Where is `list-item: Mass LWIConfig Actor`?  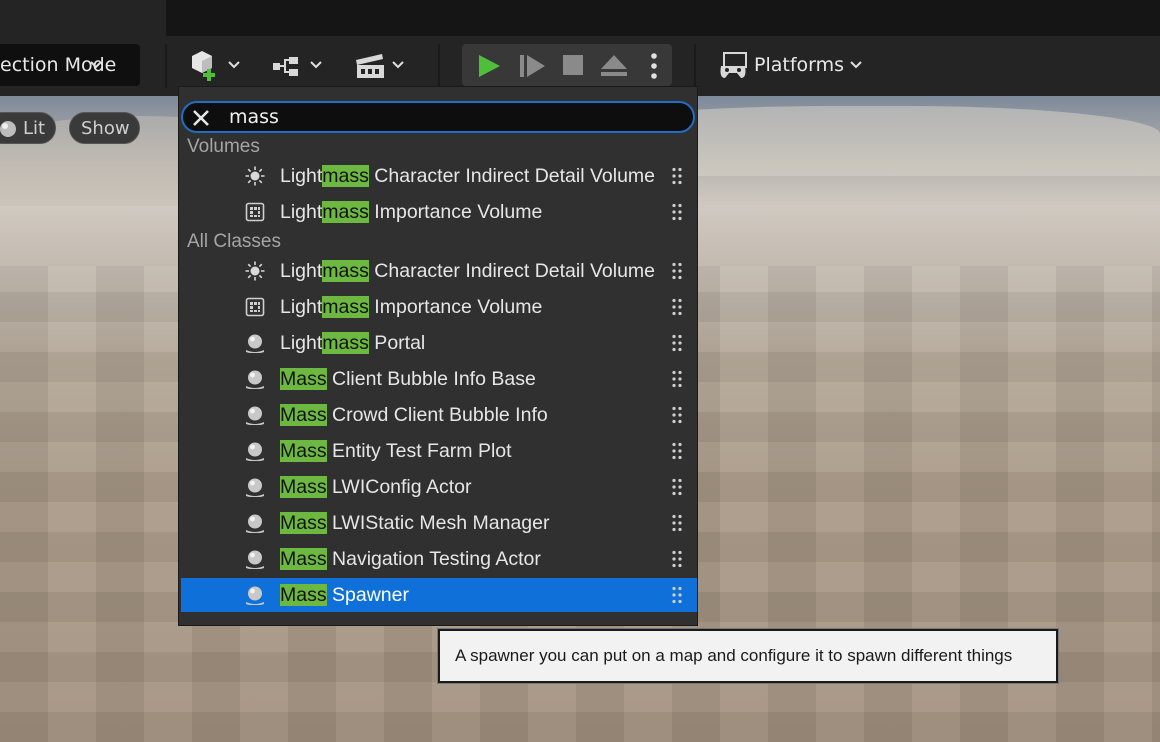
list-item: Mass LWIConfig Actor is located at coordinates (439, 487).